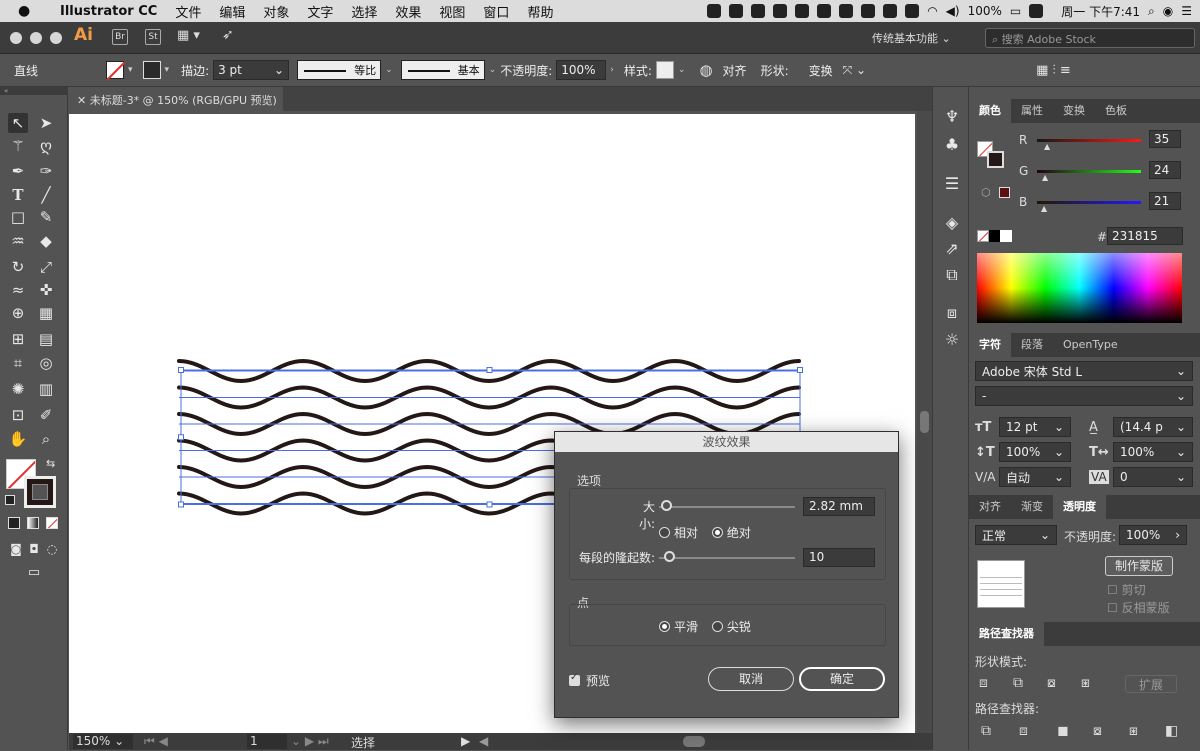 Image resolution: width=1200 pixels, height=751 pixels. What do you see at coordinates (1139, 566) in the screenshot?
I see `make-mask-button: 制作蒙版` at bounding box center [1139, 566].